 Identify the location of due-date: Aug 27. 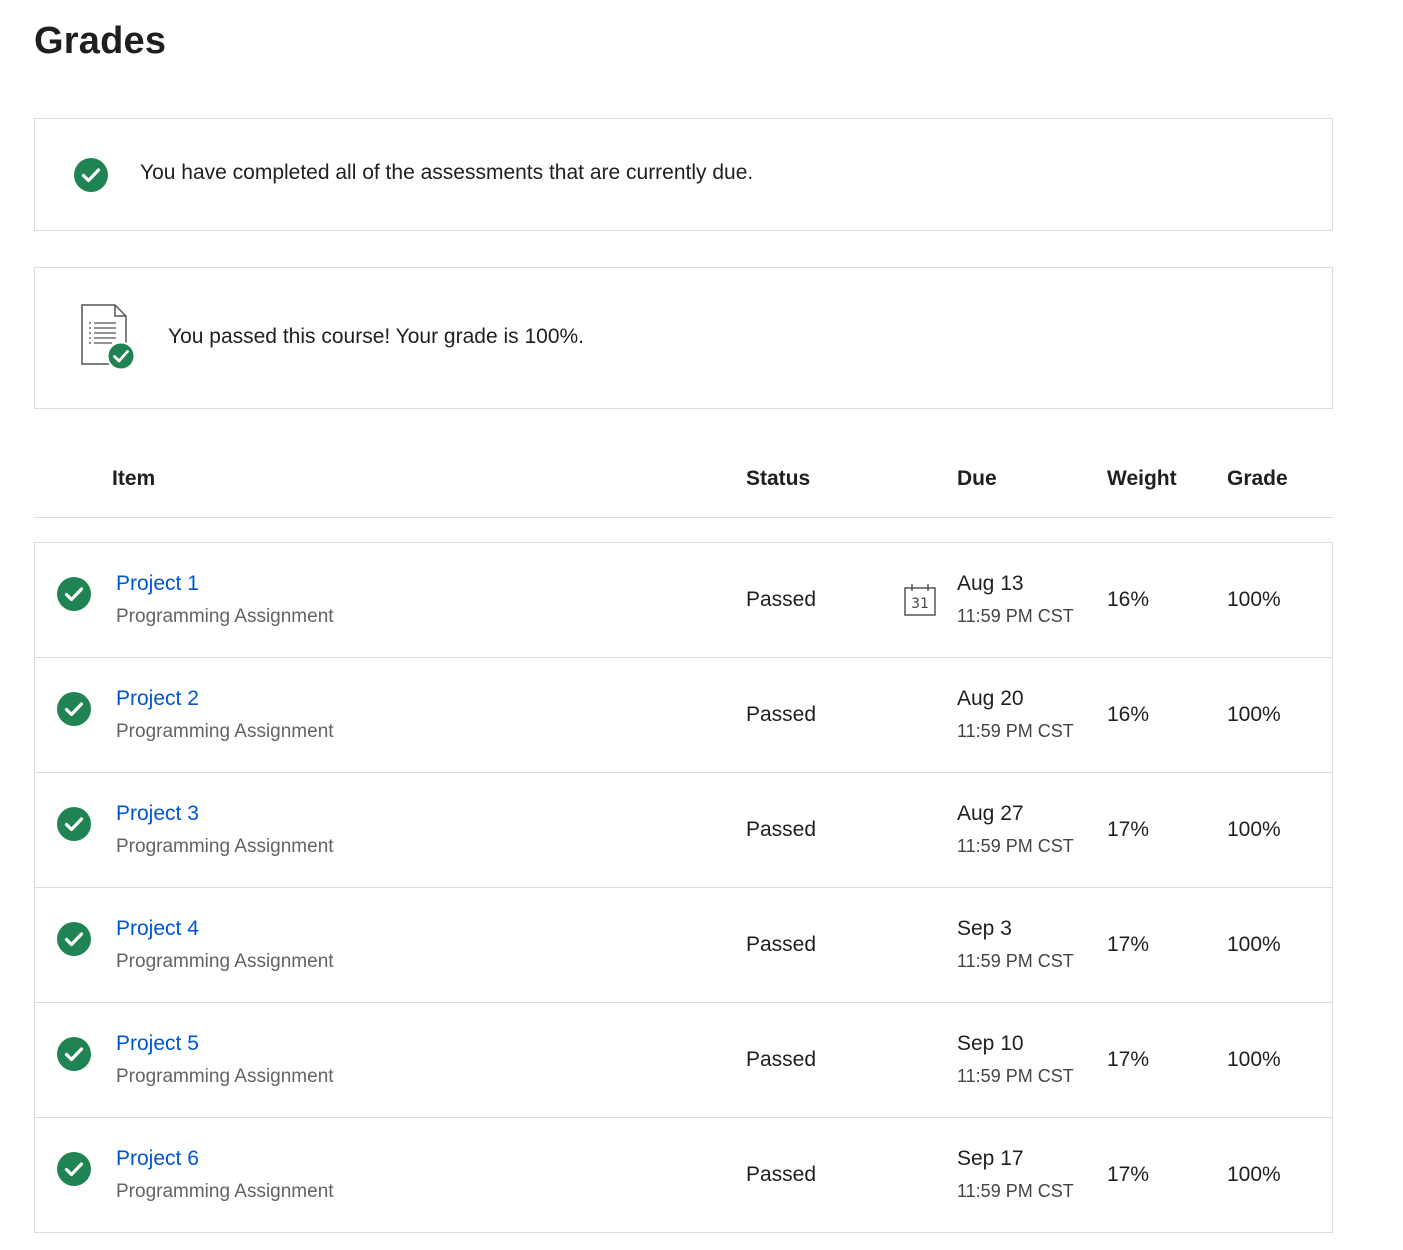
(990, 813).